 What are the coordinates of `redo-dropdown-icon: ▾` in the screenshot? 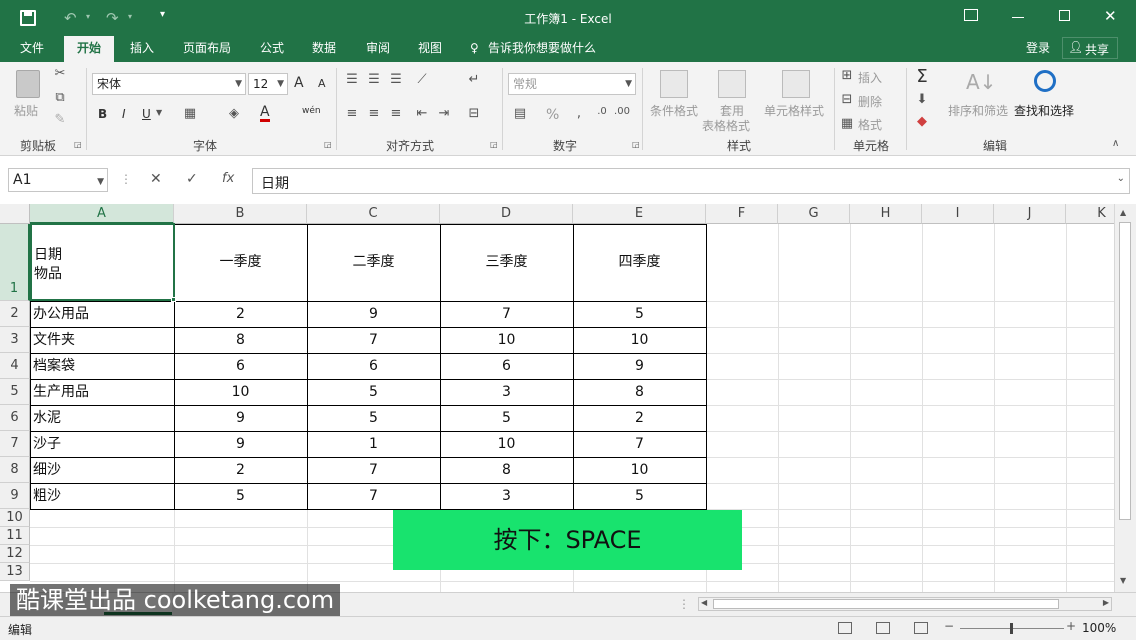 It's located at (130, 16).